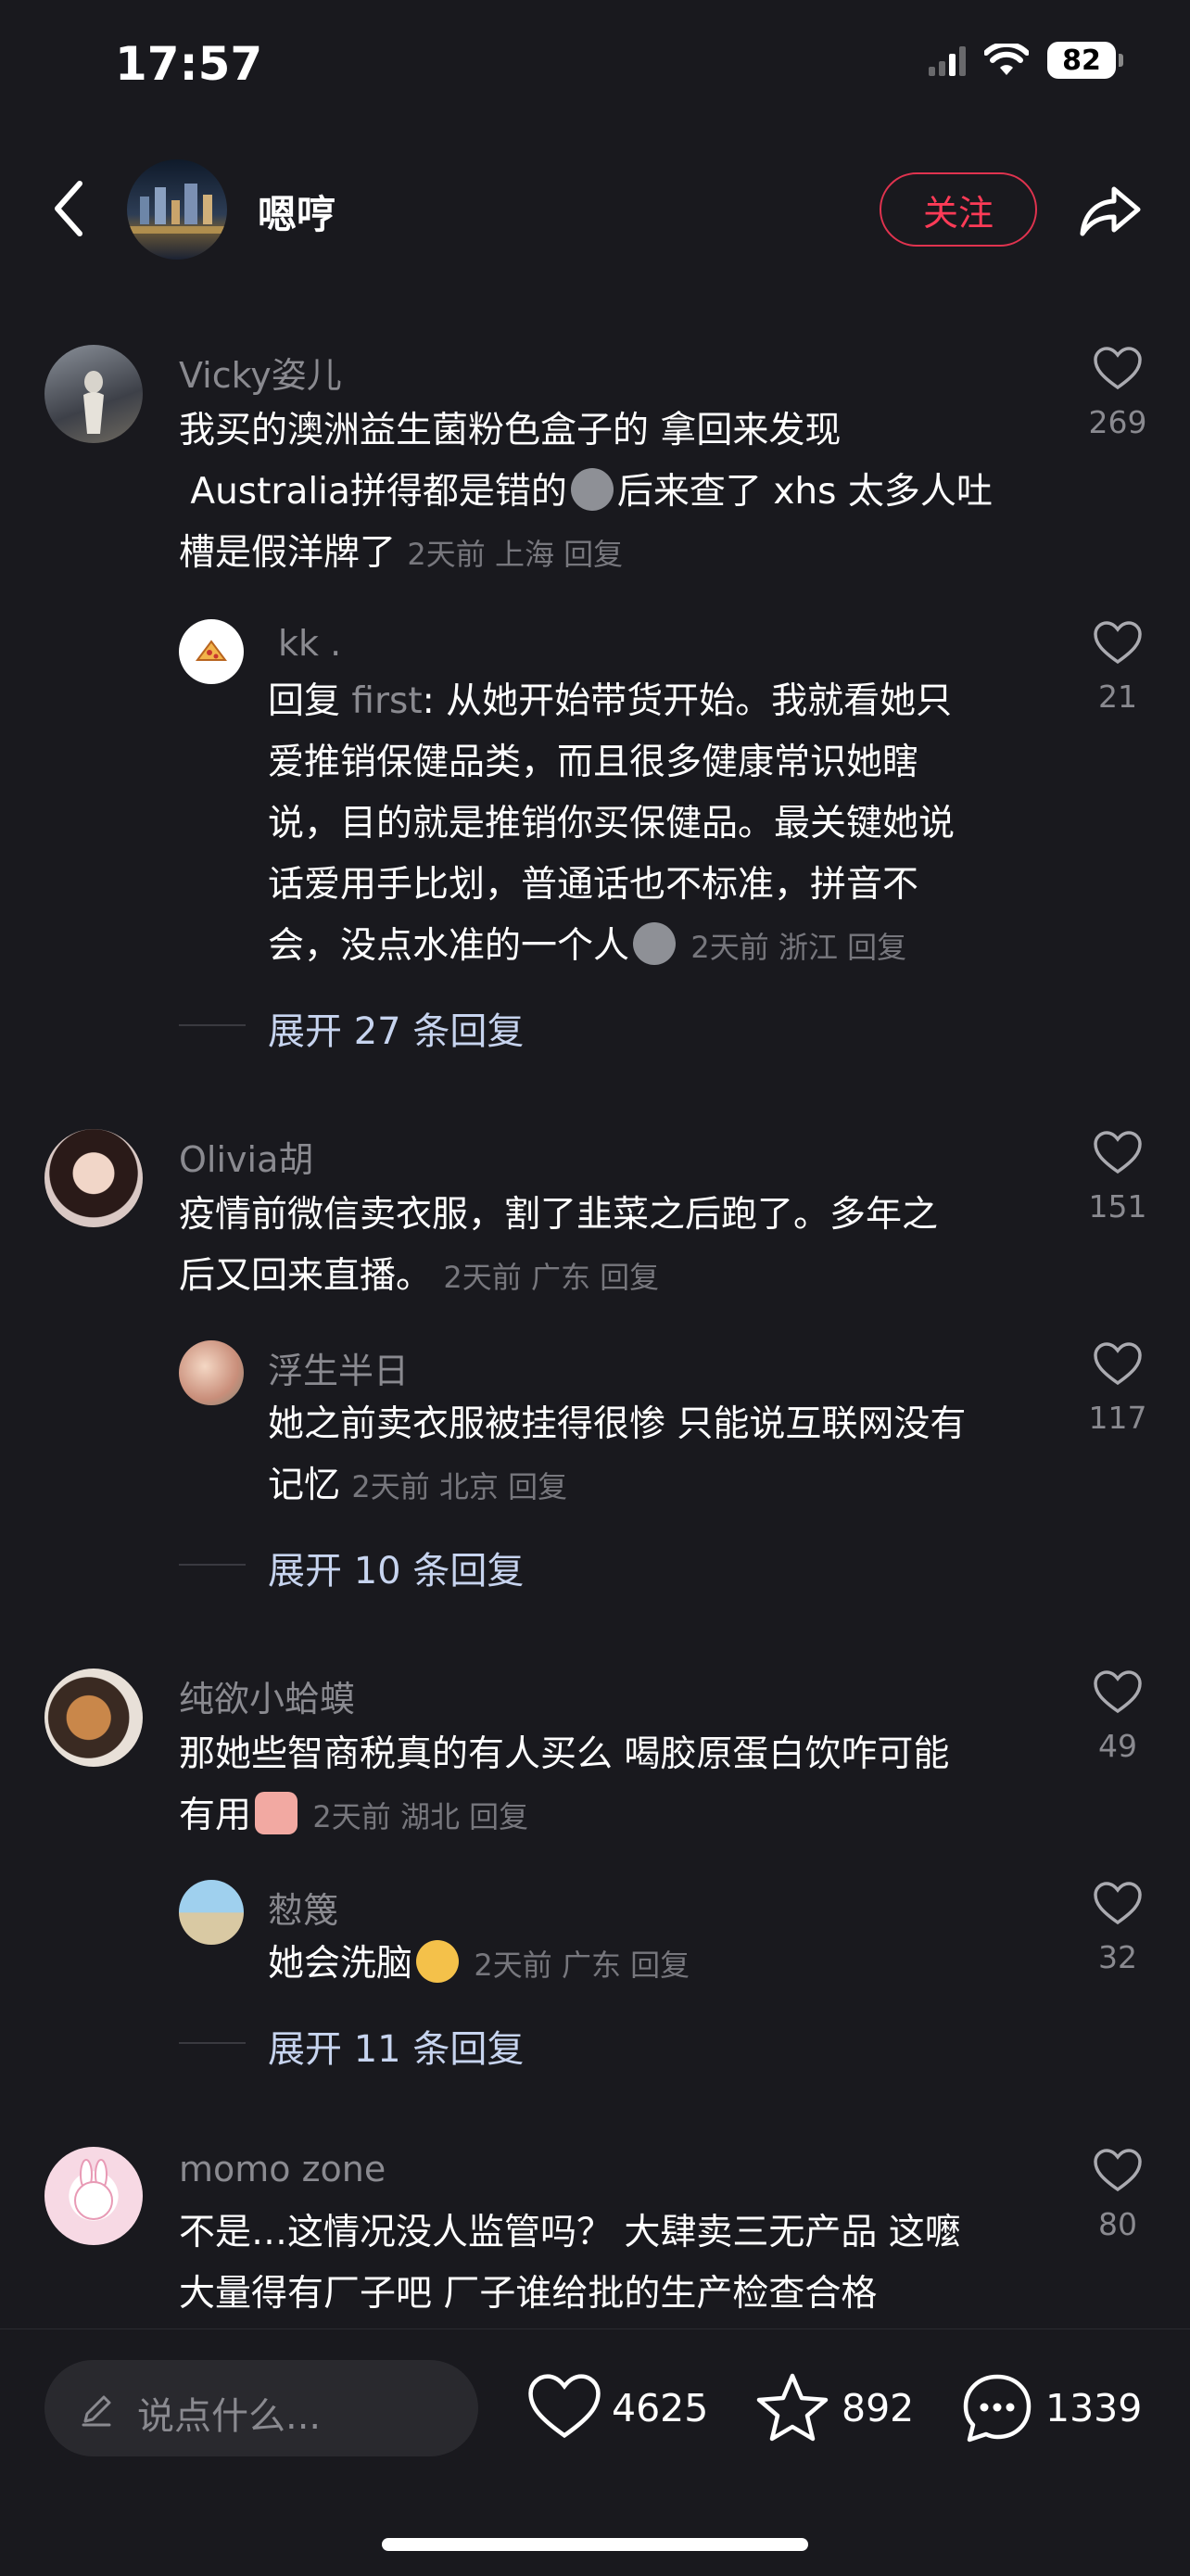 Image resolution: width=1190 pixels, height=2576 pixels. What do you see at coordinates (595, 2544) in the screenshot?
I see `home-indicator` at bounding box center [595, 2544].